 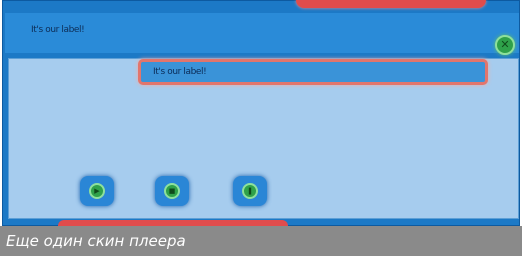 I want to click on pause-icon: ❚, so click(x=250, y=191).